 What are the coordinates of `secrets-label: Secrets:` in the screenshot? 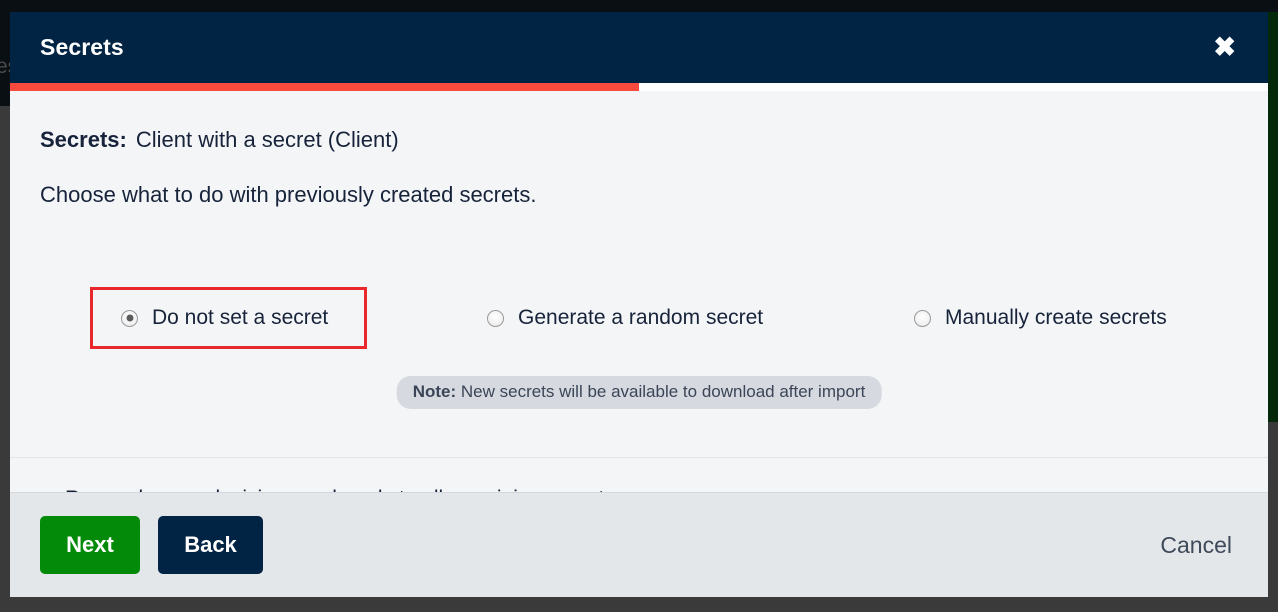 It's located at (83, 139).